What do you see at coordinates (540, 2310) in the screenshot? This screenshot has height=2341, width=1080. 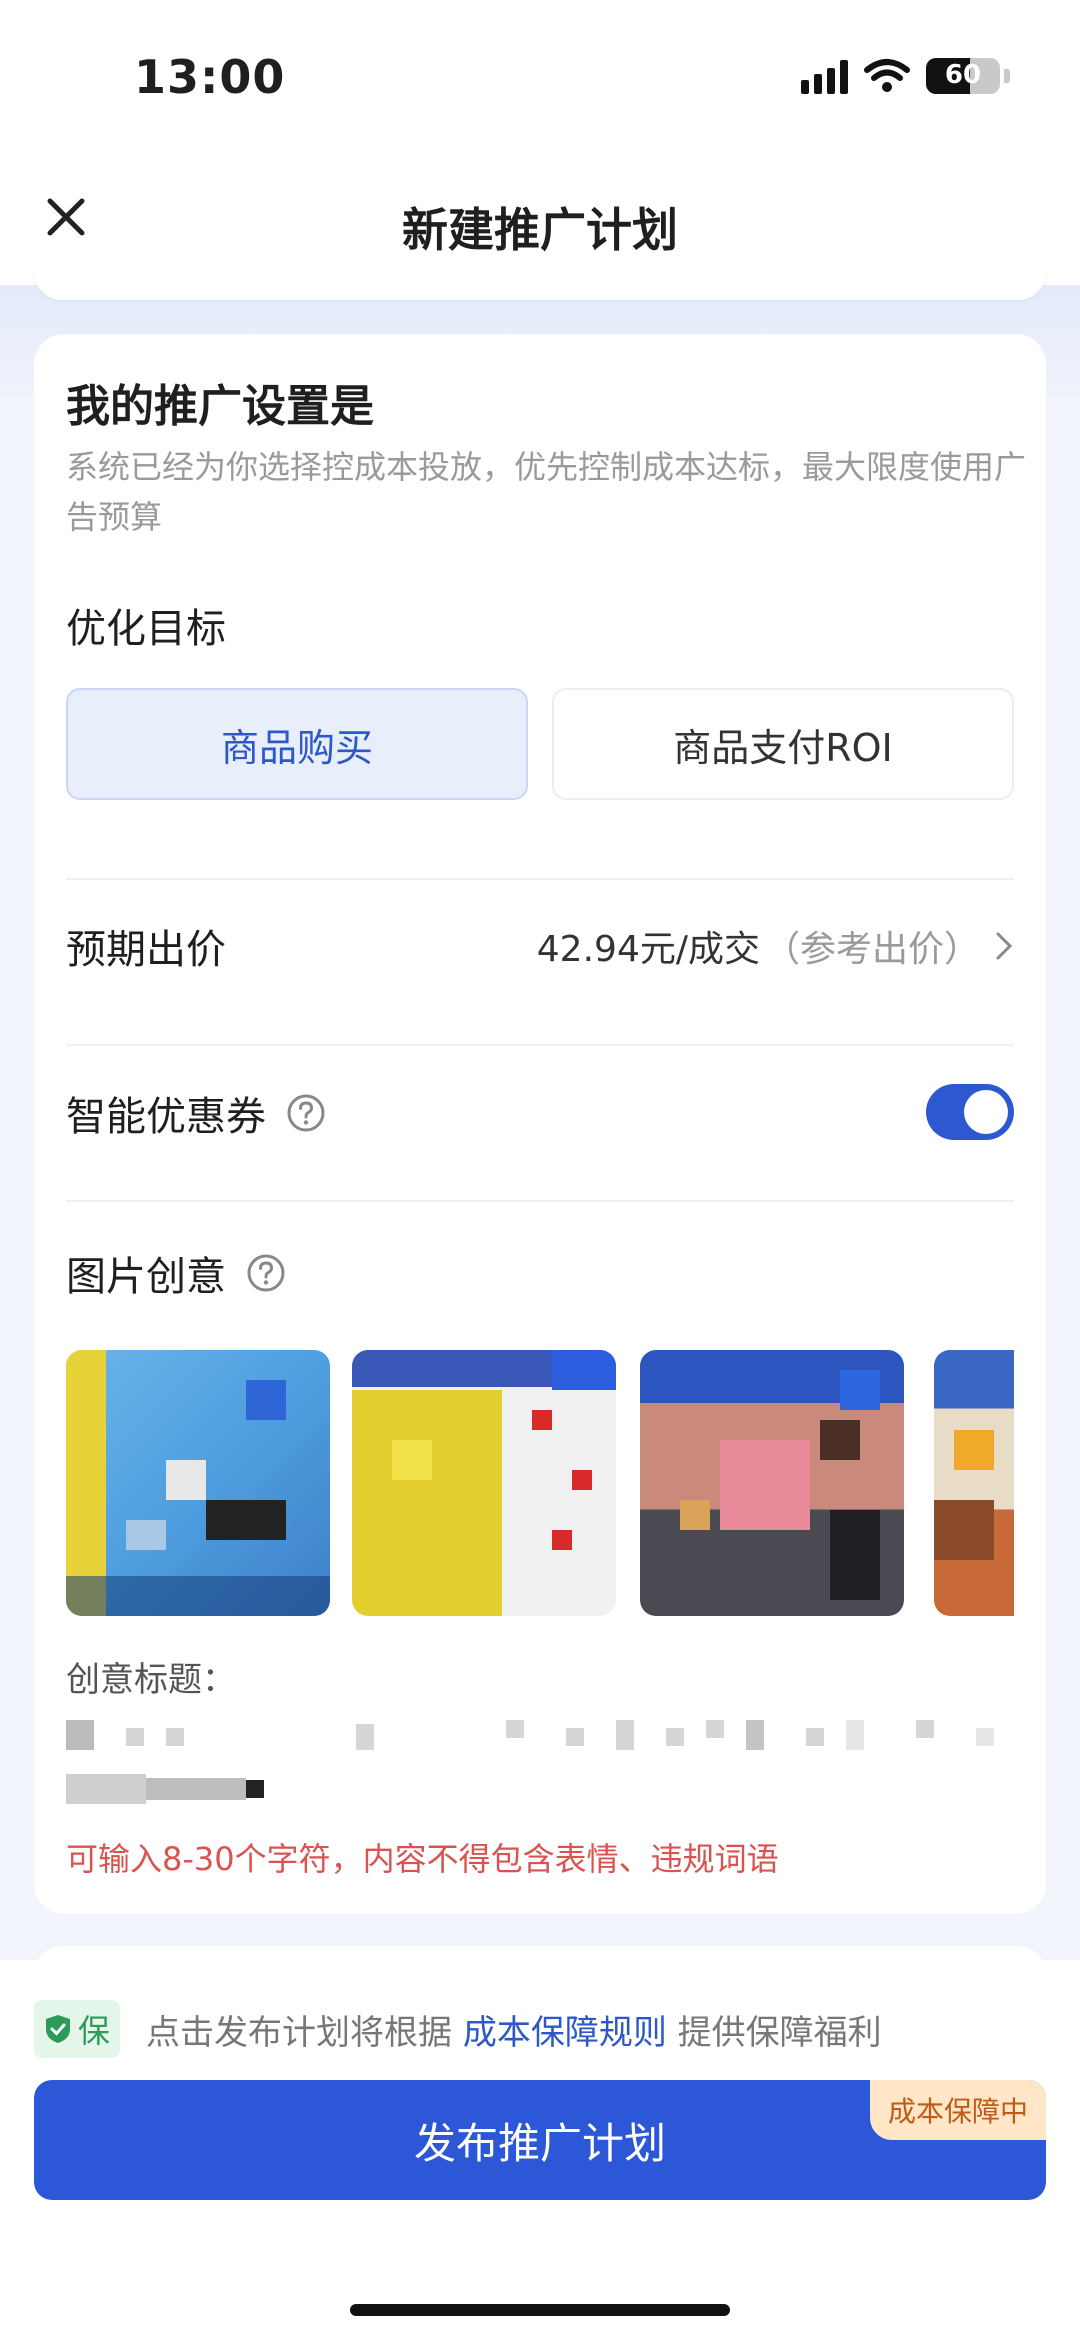 I see `home-indicator` at bounding box center [540, 2310].